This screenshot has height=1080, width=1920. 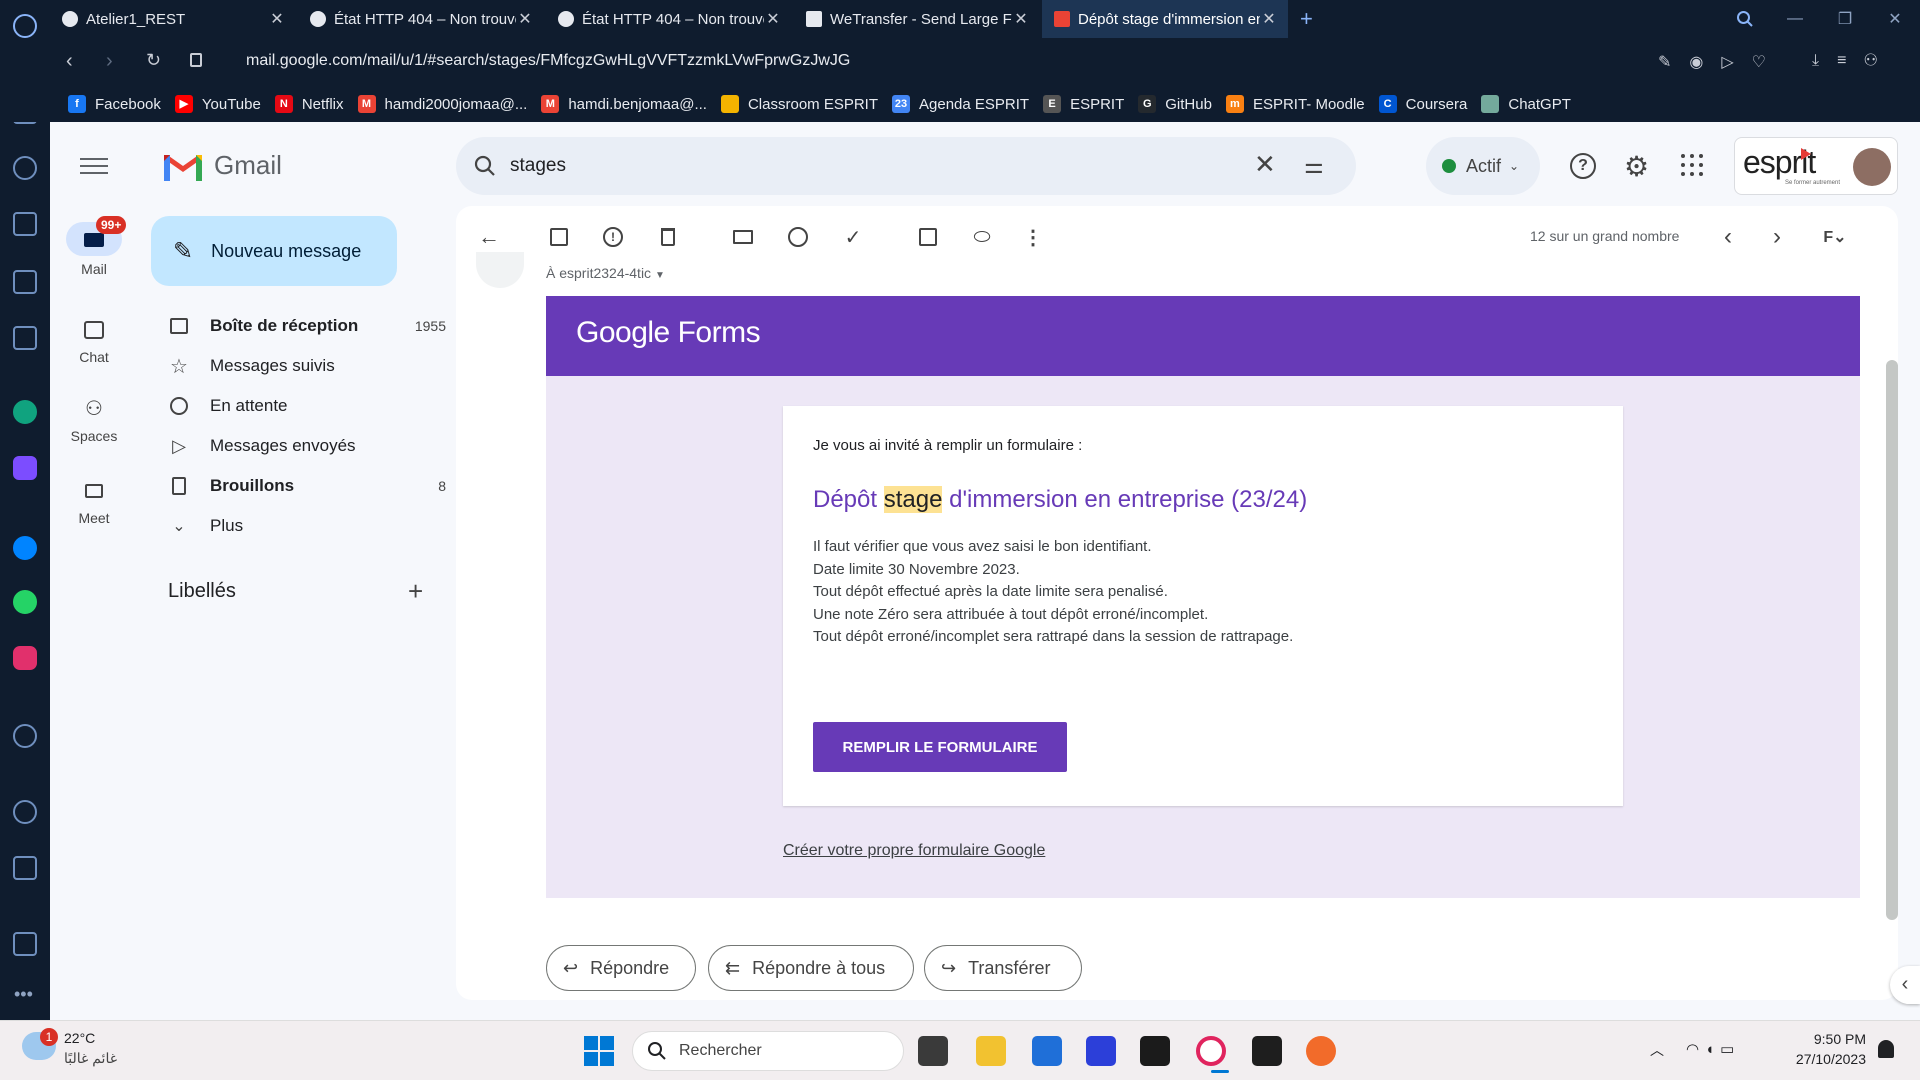 I want to click on tab-wetransfer: WeTransfer - Send Large Files✕, so click(x=917, y=19).